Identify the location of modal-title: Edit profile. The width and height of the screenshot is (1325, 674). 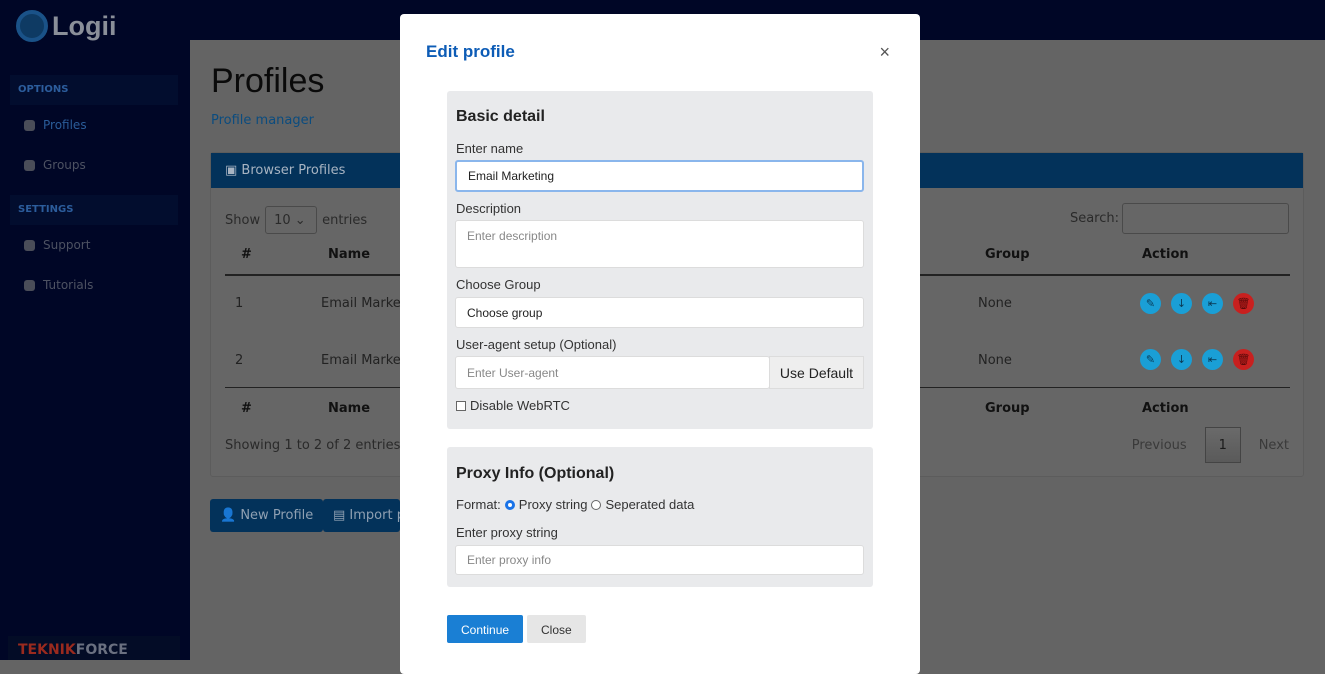
(470, 51).